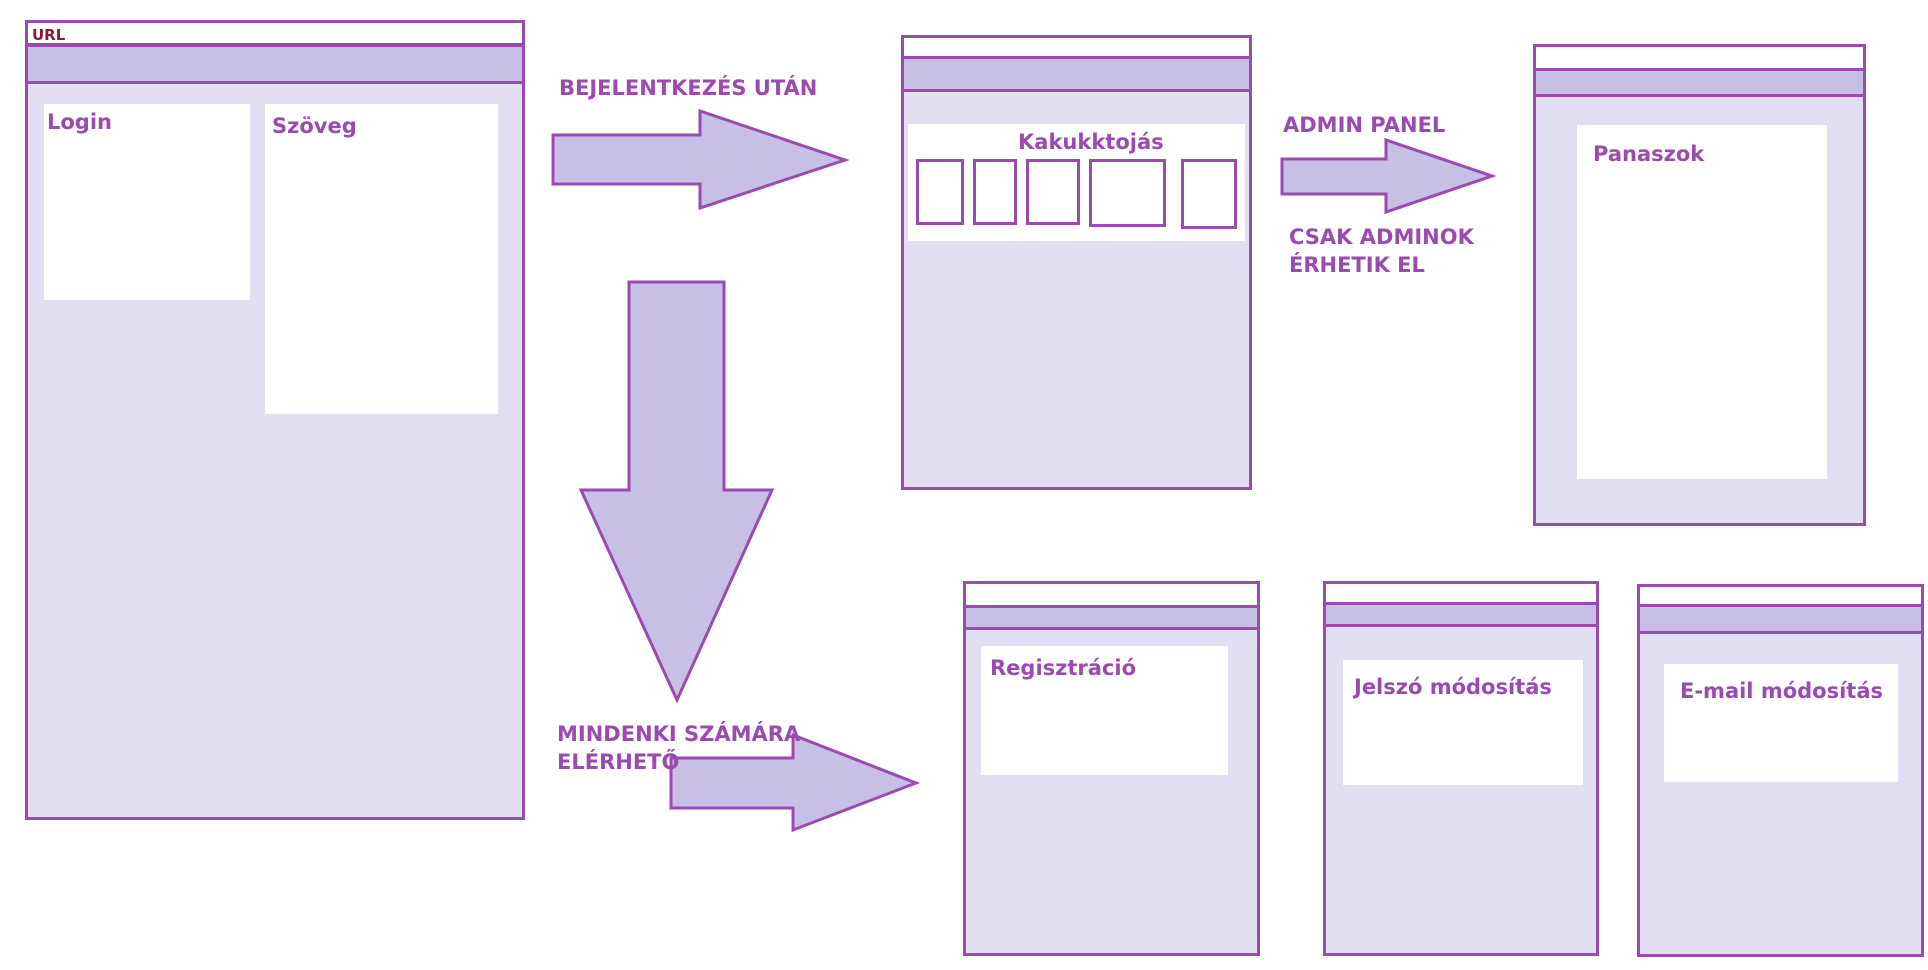  I want to click on kakukk-title: Kakukktojás, so click(1091, 142).